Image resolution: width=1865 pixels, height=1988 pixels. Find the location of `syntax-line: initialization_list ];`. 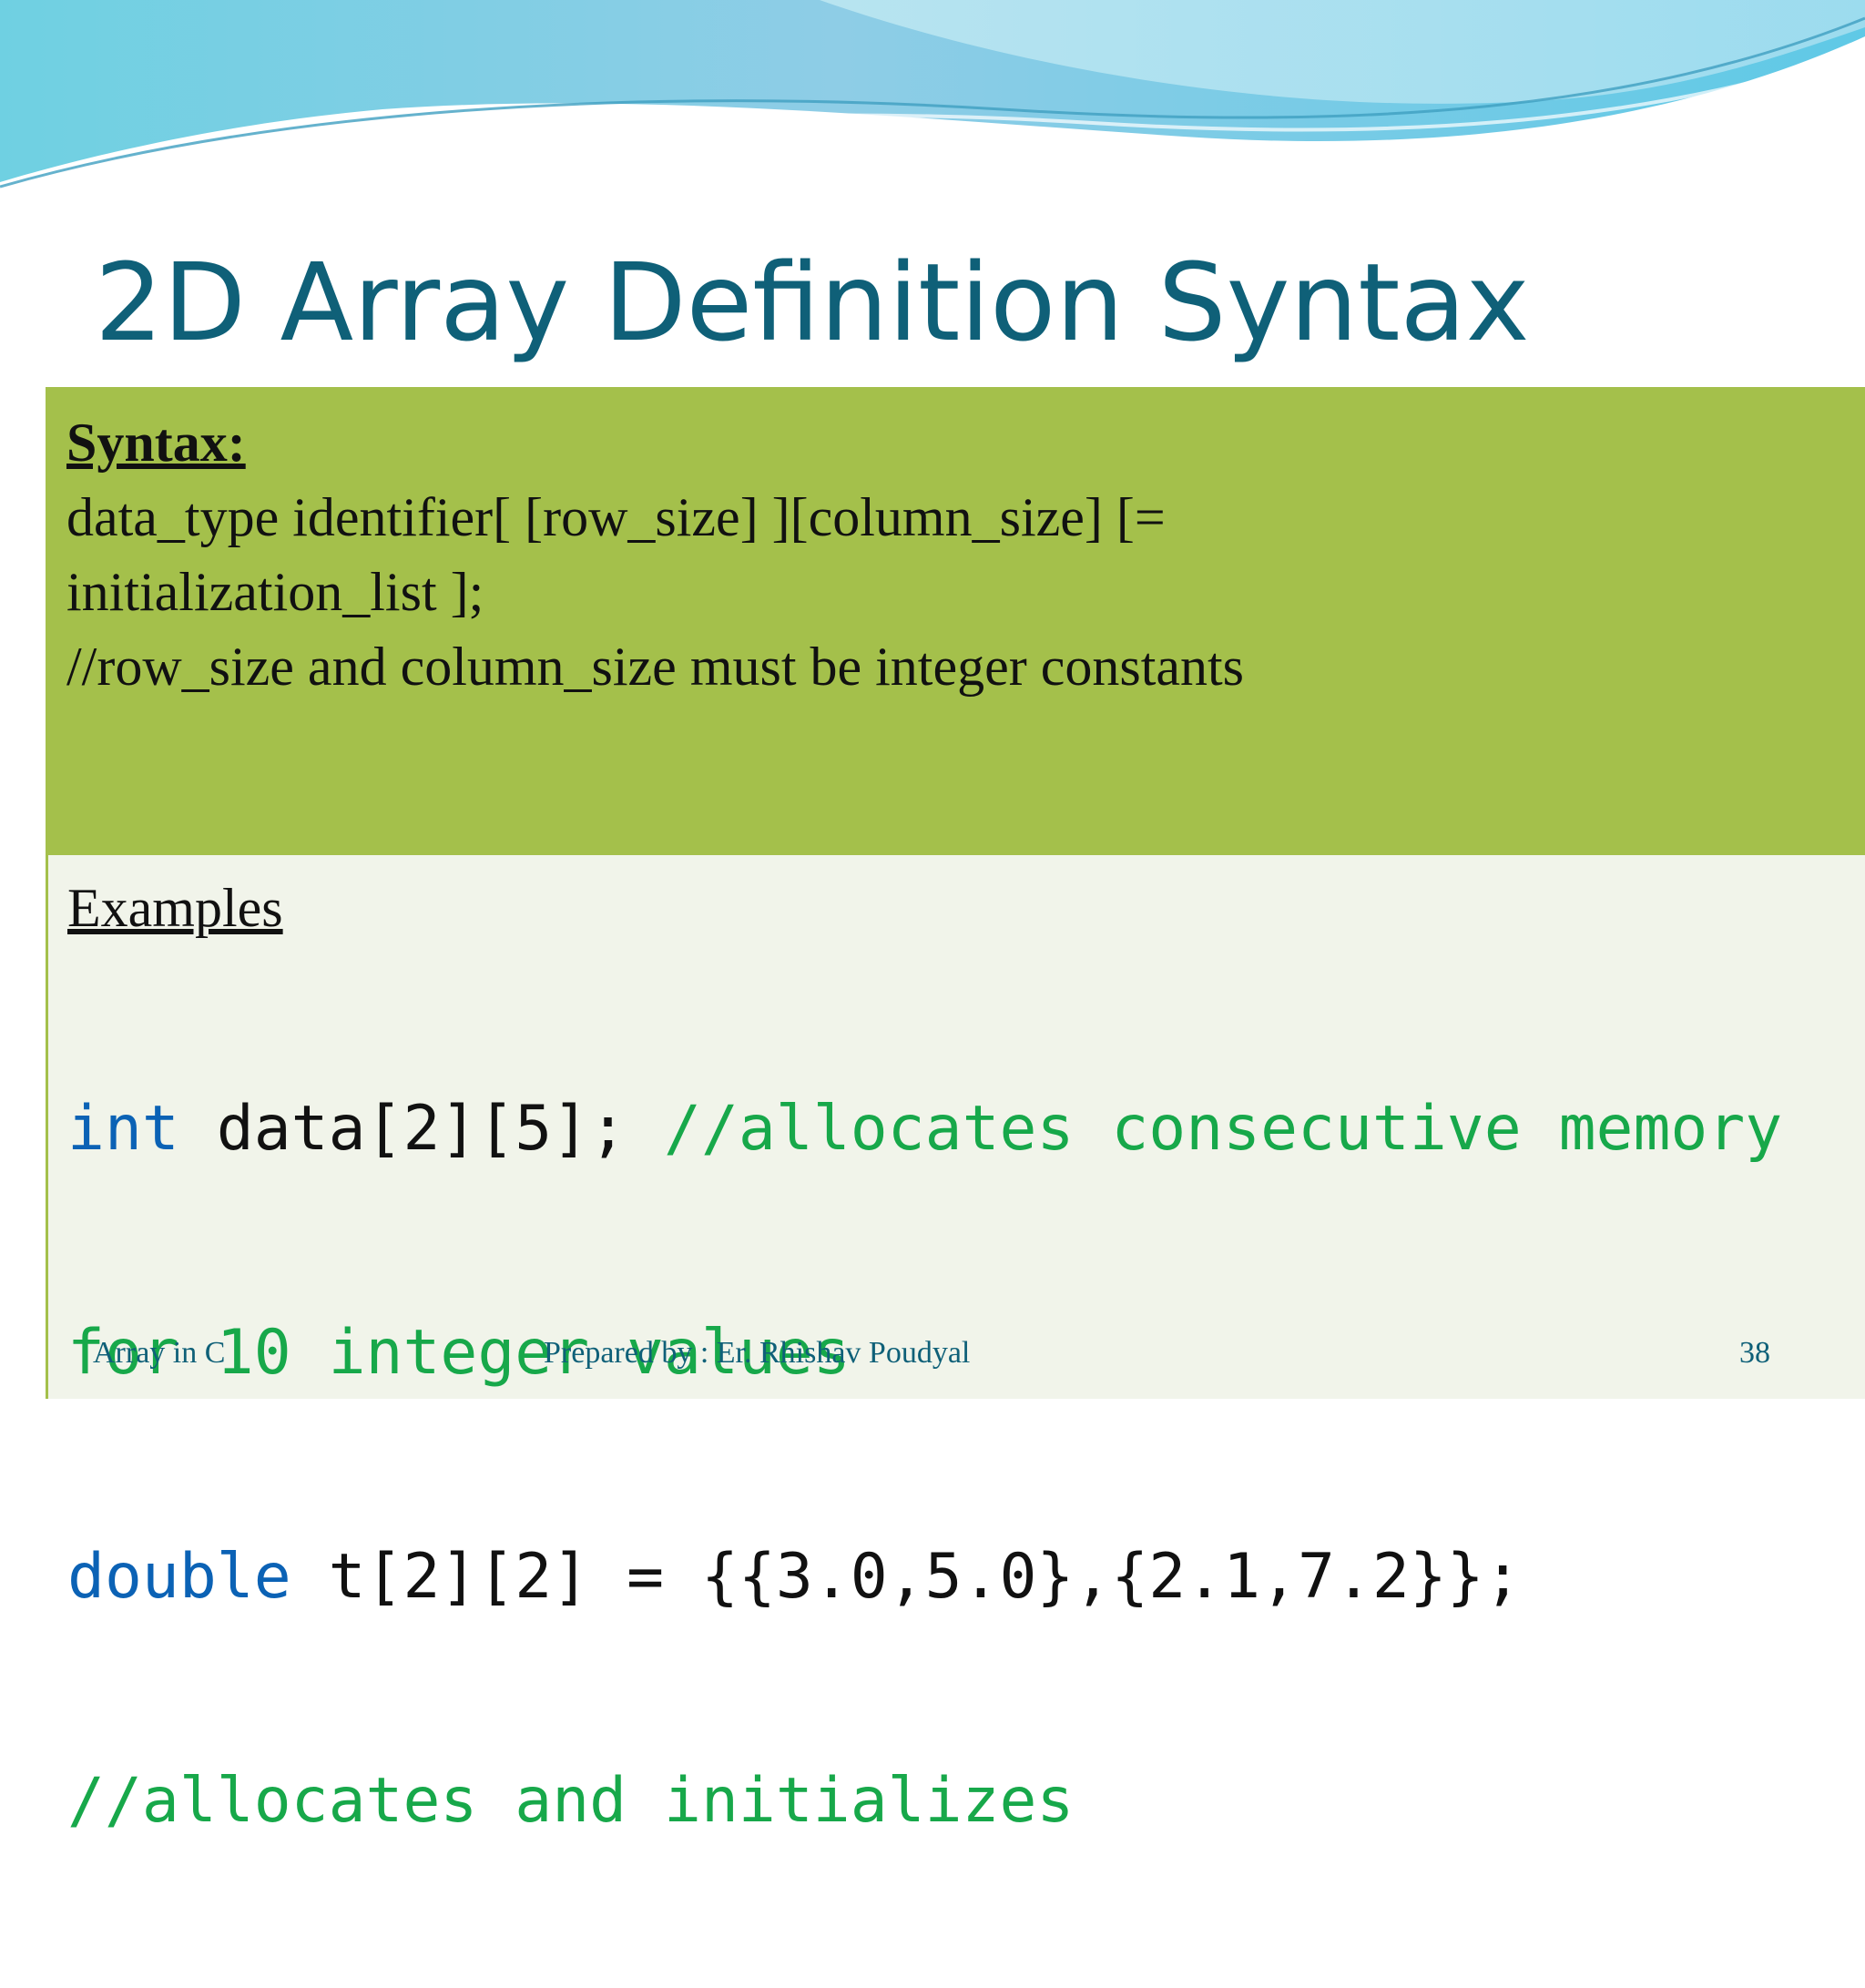

syntax-line: initialization_list ]; is located at coordinates (275, 592).